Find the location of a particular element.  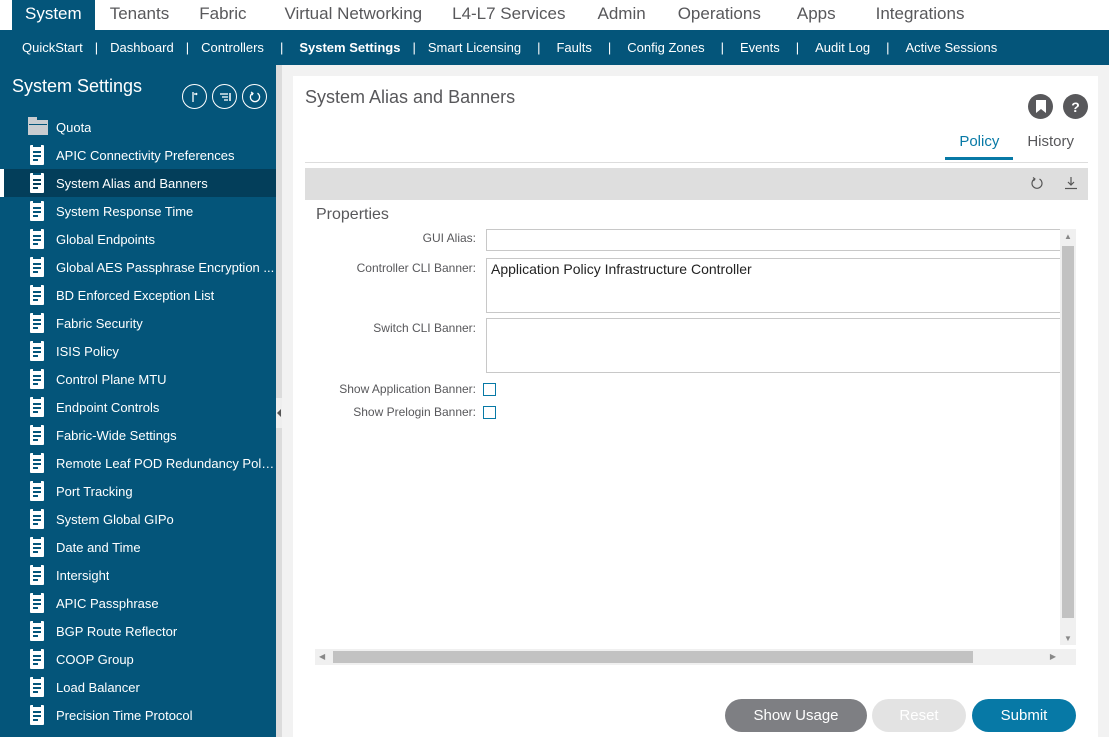

top-tab-operations: Operations is located at coordinates (719, 15).